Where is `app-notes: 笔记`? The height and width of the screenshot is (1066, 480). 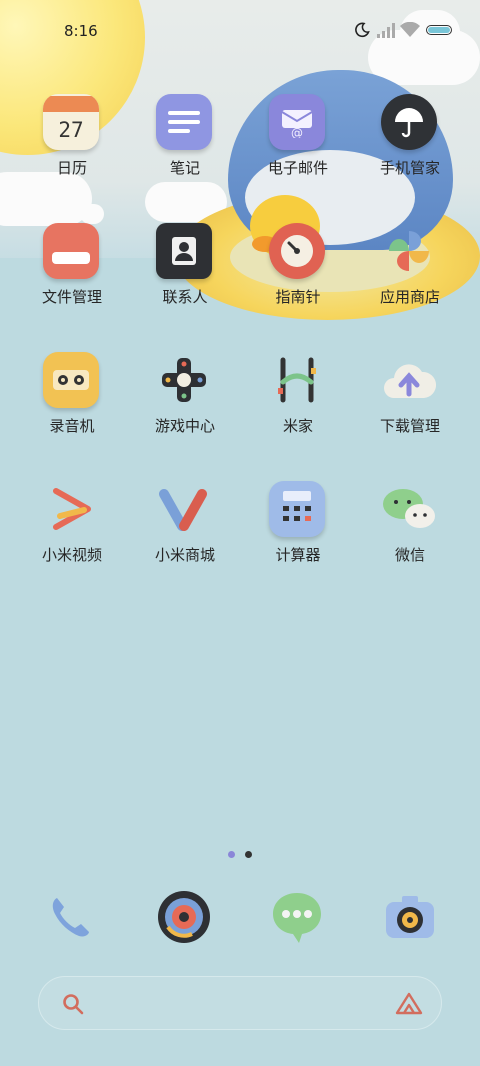 app-notes: 笔记 is located at coordinates (185, 150).